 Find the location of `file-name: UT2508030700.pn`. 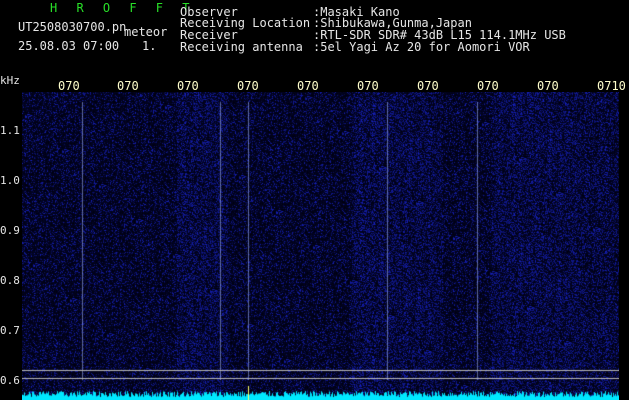

file-name: UT2508030700.pn is located at coordinates (72, 27).